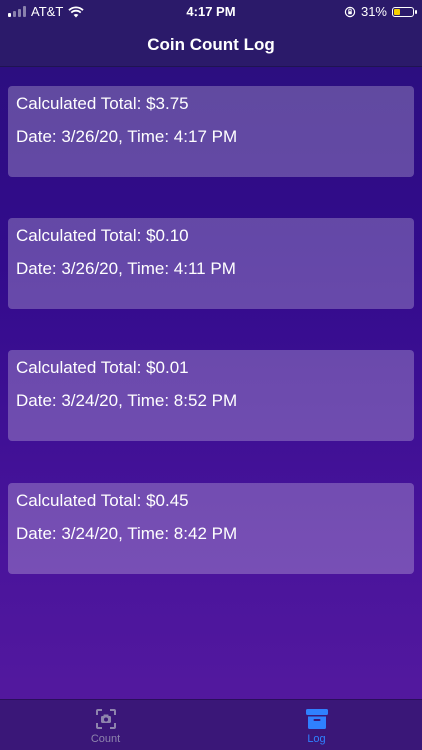 The width and height of the screenshot is (422, 750). What do you see at coordinates (102, 500) in the screenshot?
I see `log-entry-total: Calculated Total: $0.45` at bounding box center [102, 500].